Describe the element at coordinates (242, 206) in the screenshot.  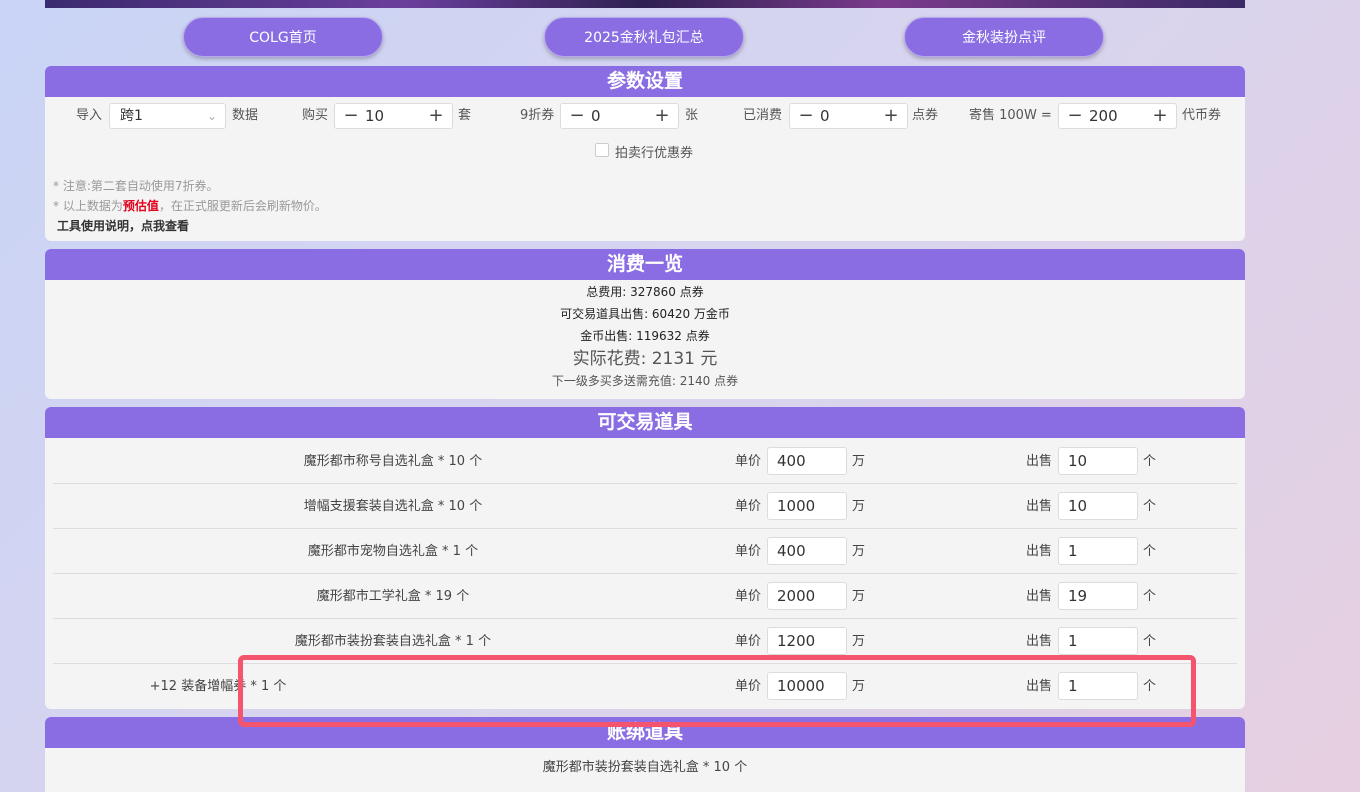
I see `note-estimate-suffix: ，在正式服更新后会刷新物价。` at that location.